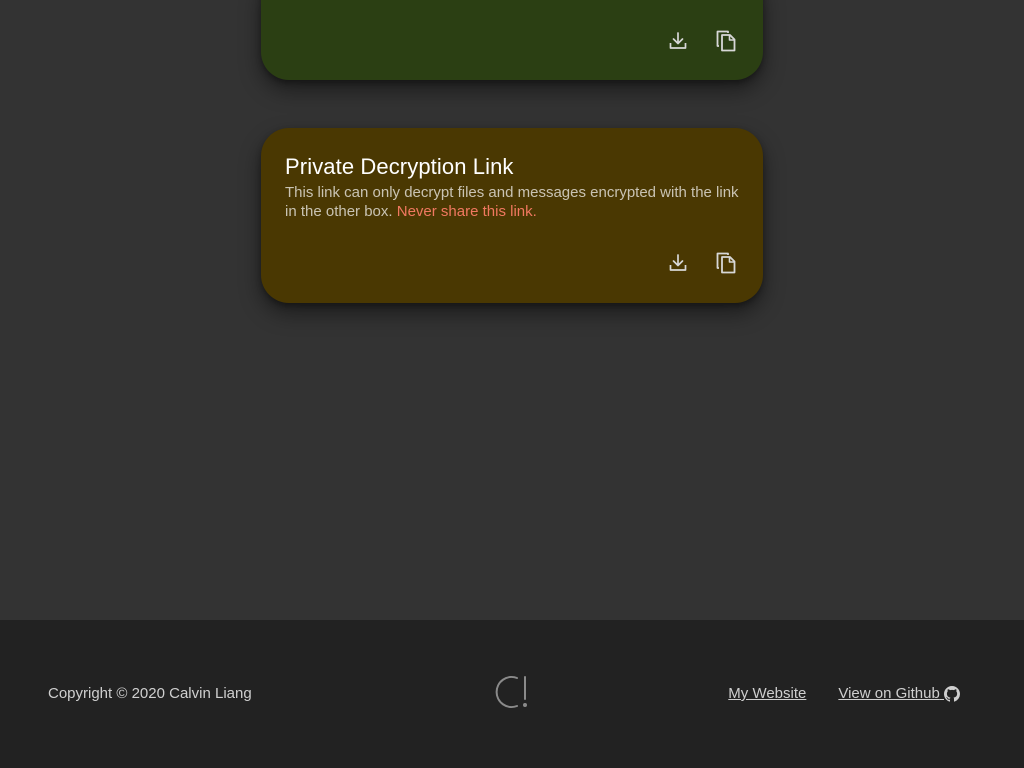  Describe the element at coordinates (889, 693) in the screenshot. I see `github-link-label: View on Github` at that location.